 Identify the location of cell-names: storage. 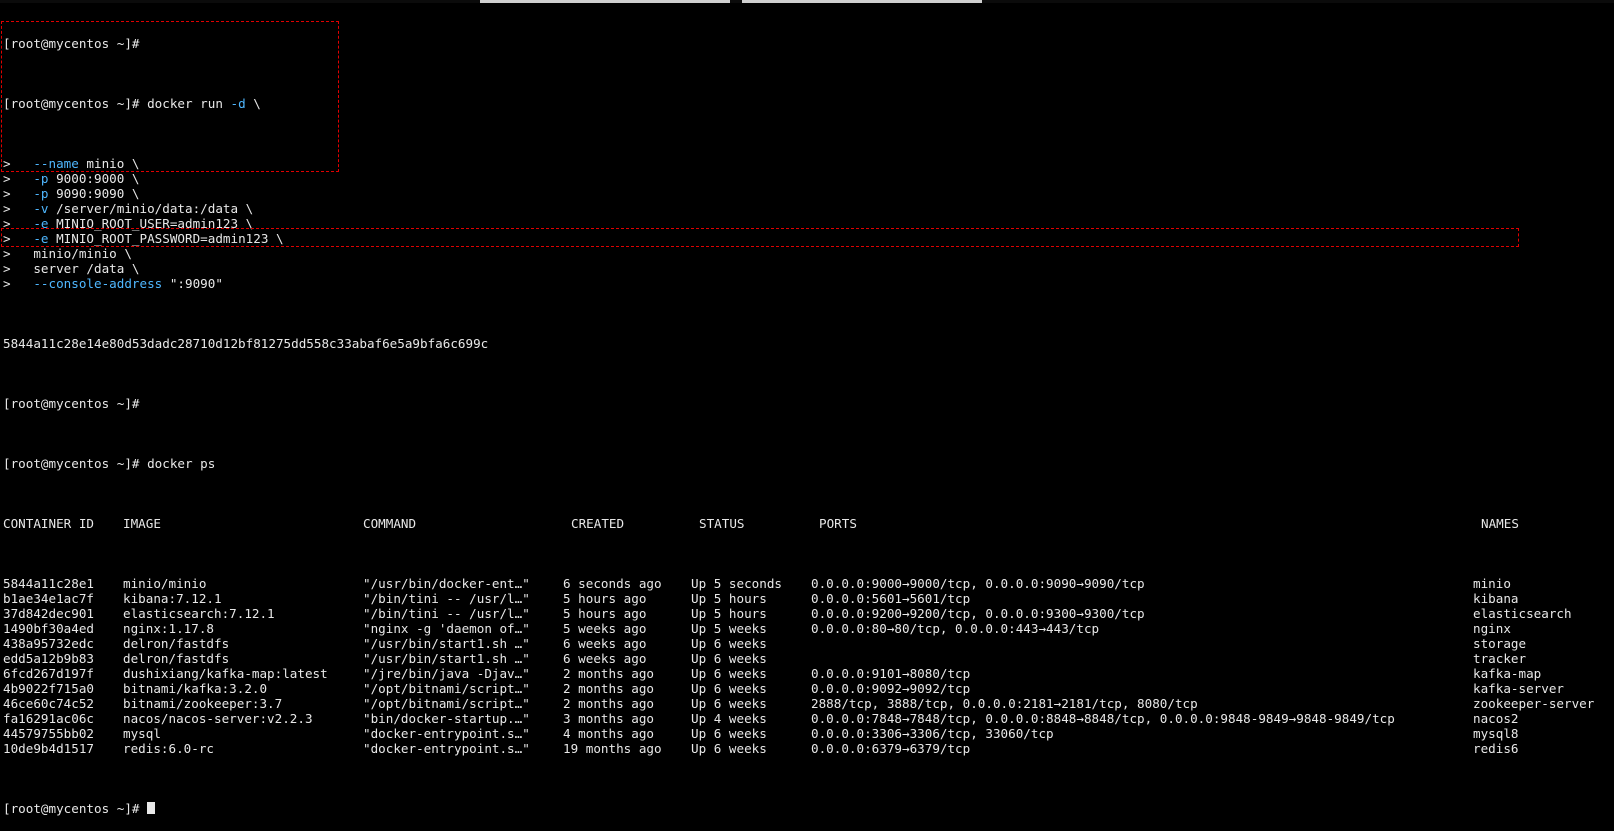
(1500, 643).